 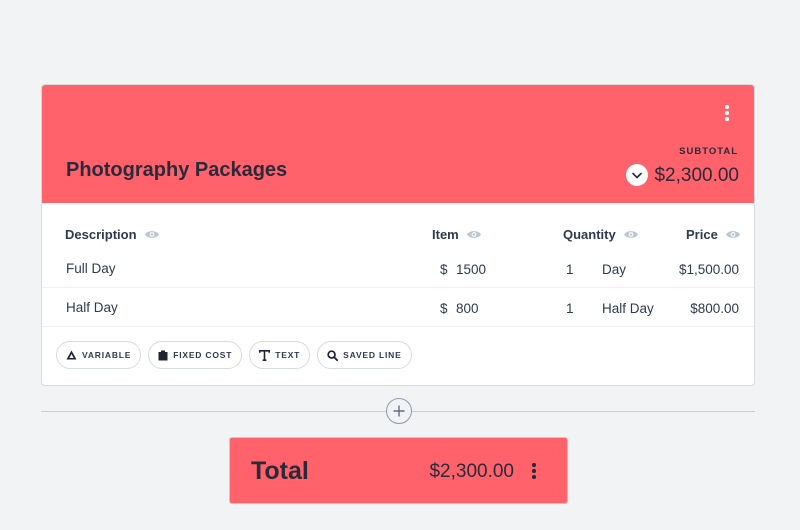 What do you see at coordinates (177, 170) in the screenshot?
I see `section-title: Photography Packages` at bounding box center [177, 170].